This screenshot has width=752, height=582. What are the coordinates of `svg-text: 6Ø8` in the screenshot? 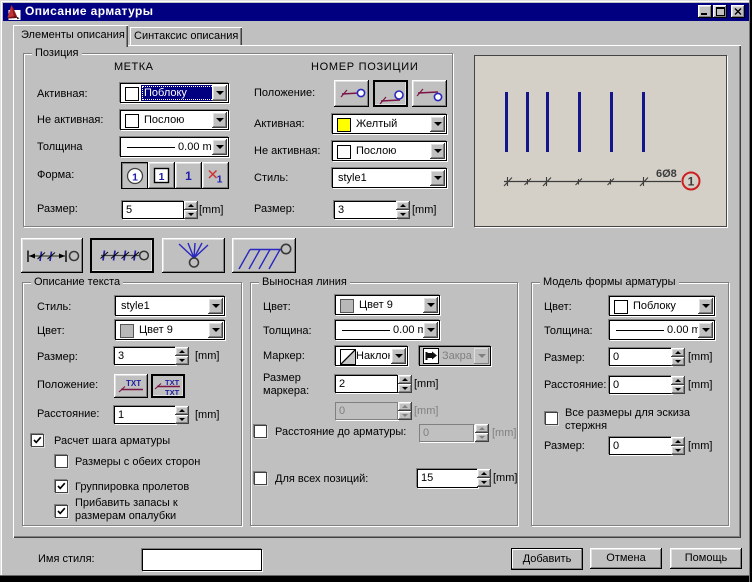 It's located at (666, 174).